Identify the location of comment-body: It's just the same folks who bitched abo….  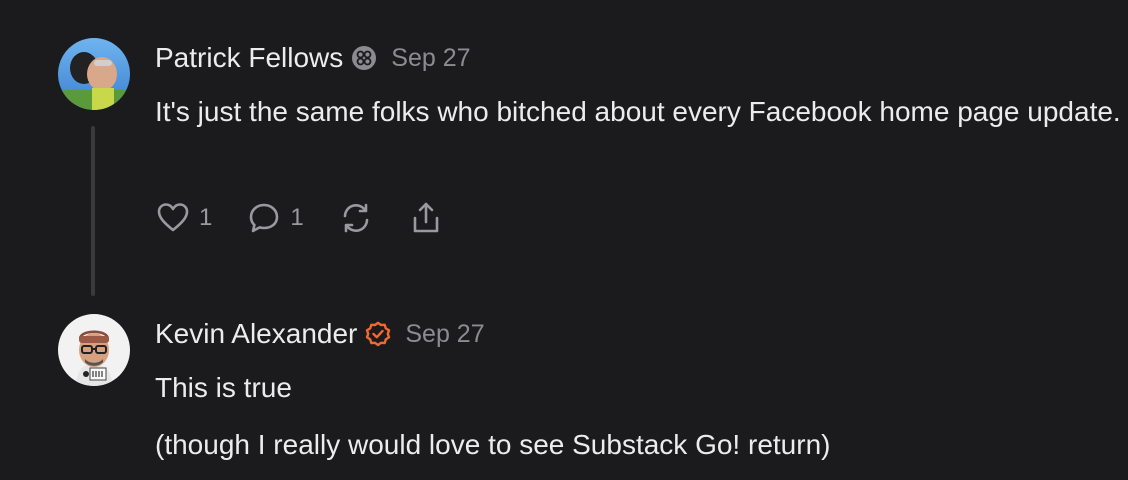
(640, 112).